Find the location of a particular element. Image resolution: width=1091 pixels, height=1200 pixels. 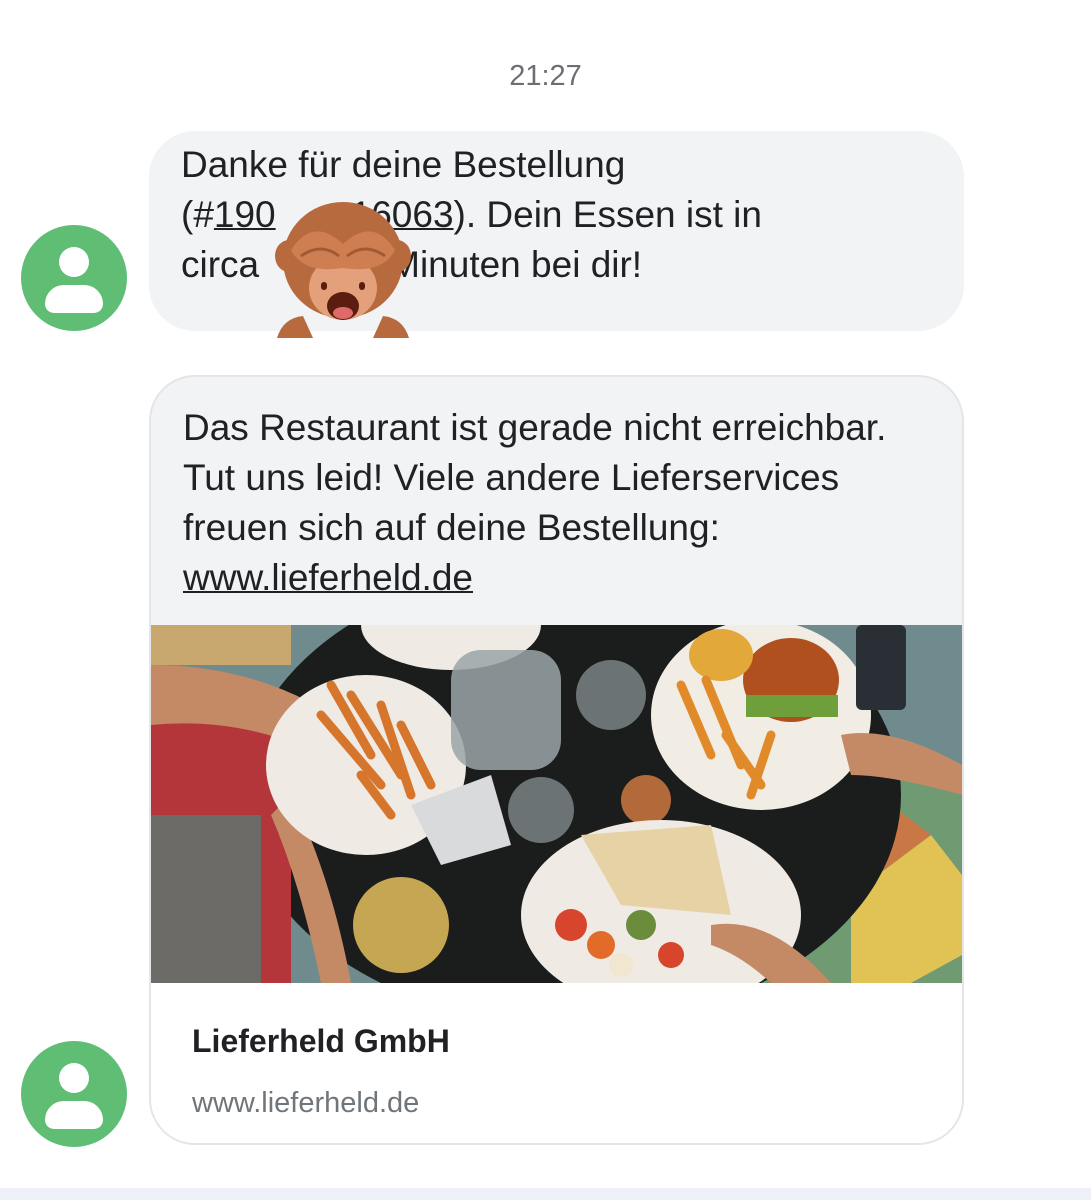

message-line: Danke für deine Bestellung is located at coordinates (403, 164).